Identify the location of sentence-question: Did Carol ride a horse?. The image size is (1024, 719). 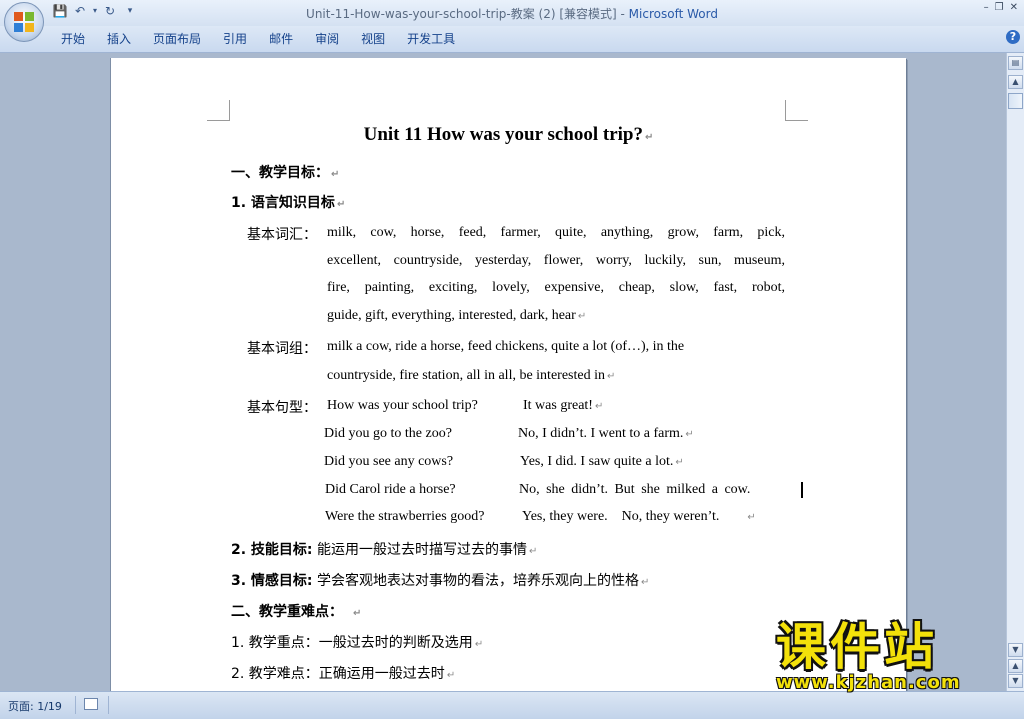
(390, 489).